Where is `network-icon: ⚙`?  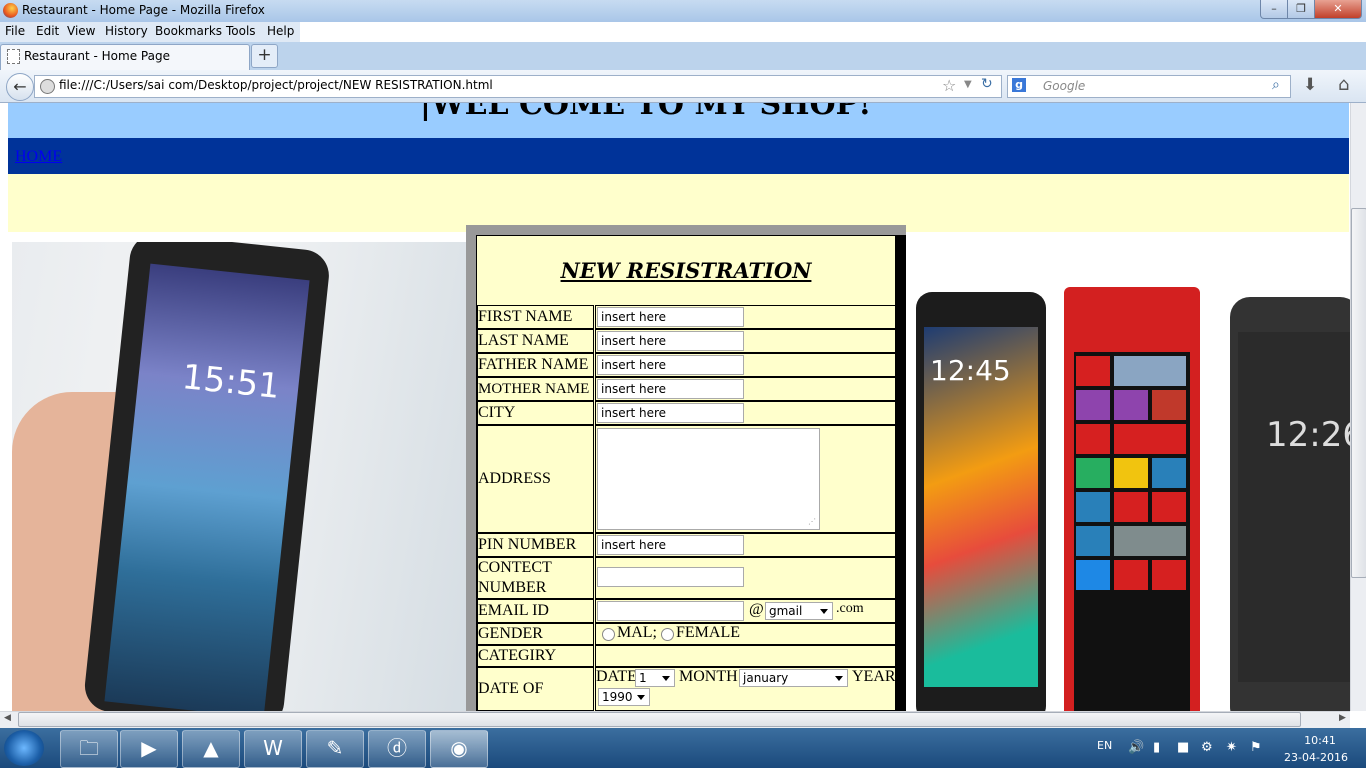 network-icon: ⚙ is located at coordinates (1207, 747).